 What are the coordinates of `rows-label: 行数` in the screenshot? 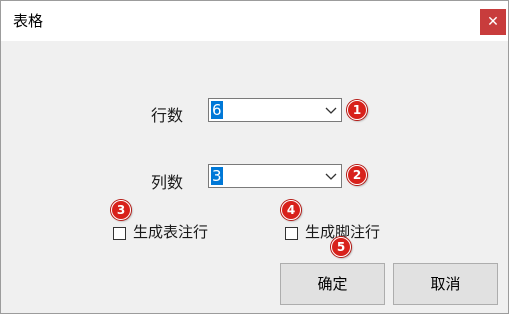 It's located at (167, 115).